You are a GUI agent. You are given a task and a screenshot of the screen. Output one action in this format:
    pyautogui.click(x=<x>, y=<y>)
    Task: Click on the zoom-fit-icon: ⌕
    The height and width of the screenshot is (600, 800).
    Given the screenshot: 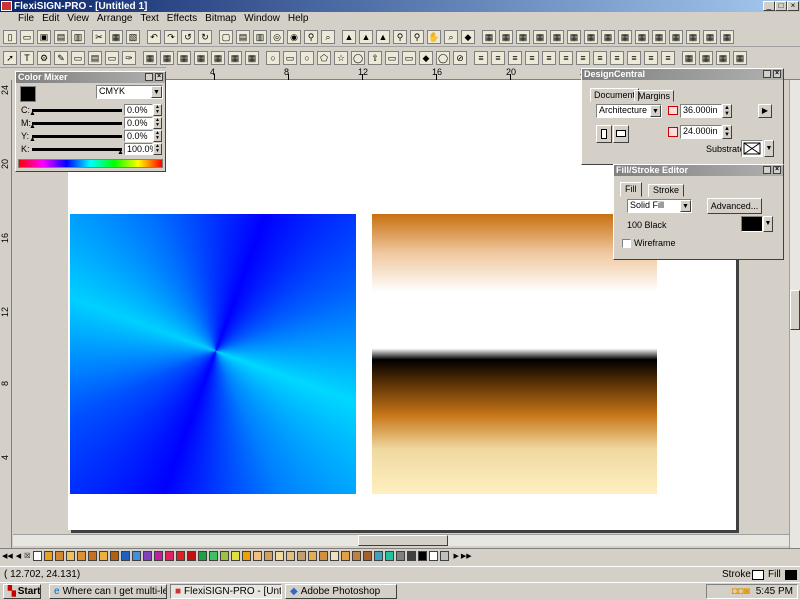 What is the action you would take?
    pyautogui.click(x=451, y=36)
    